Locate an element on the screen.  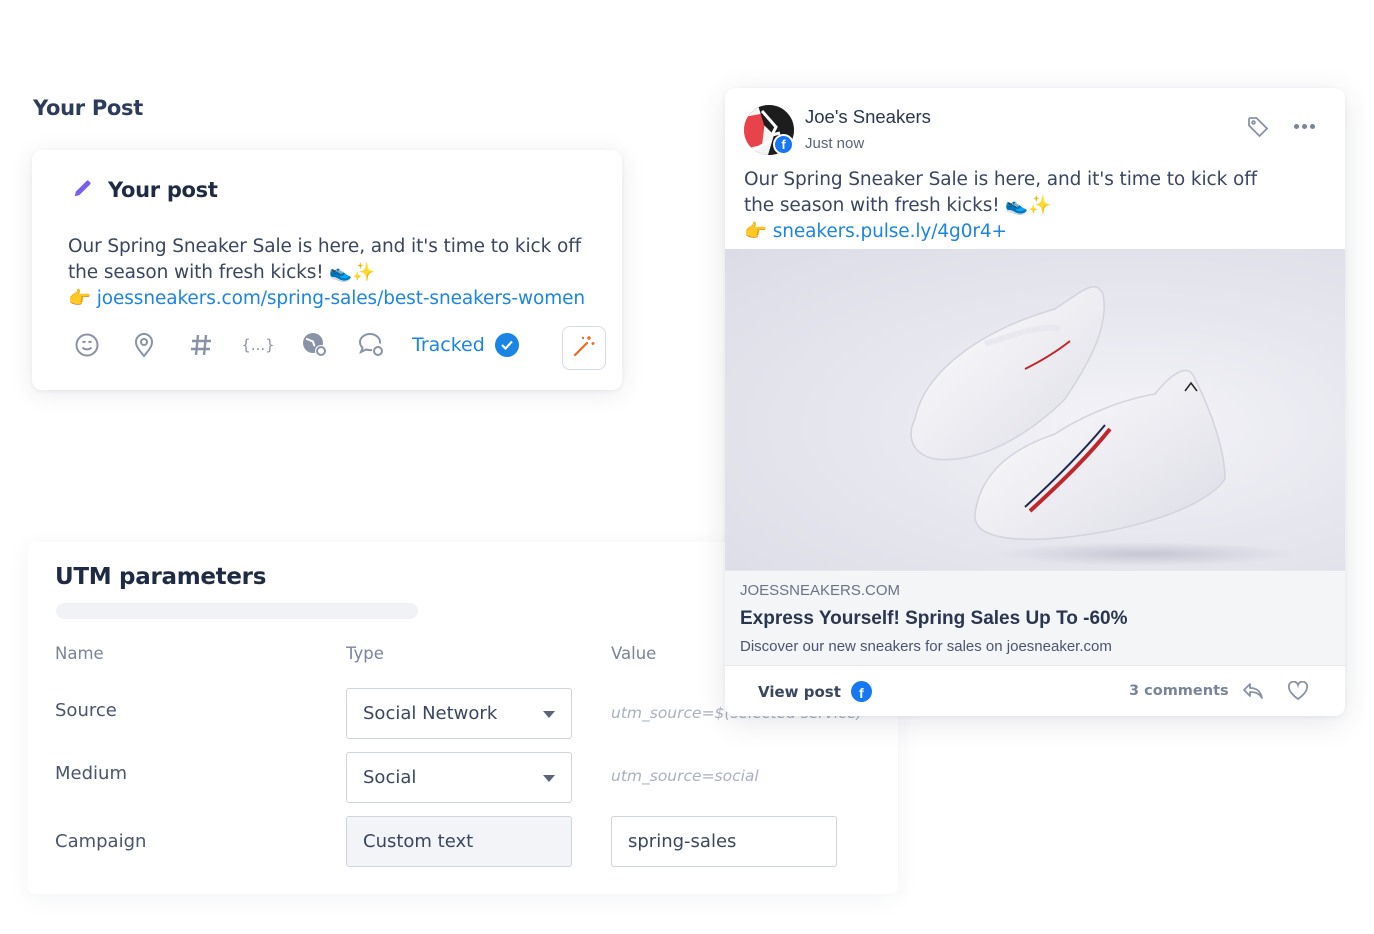
column-header-value: Value is located at coordinates (634, 653).